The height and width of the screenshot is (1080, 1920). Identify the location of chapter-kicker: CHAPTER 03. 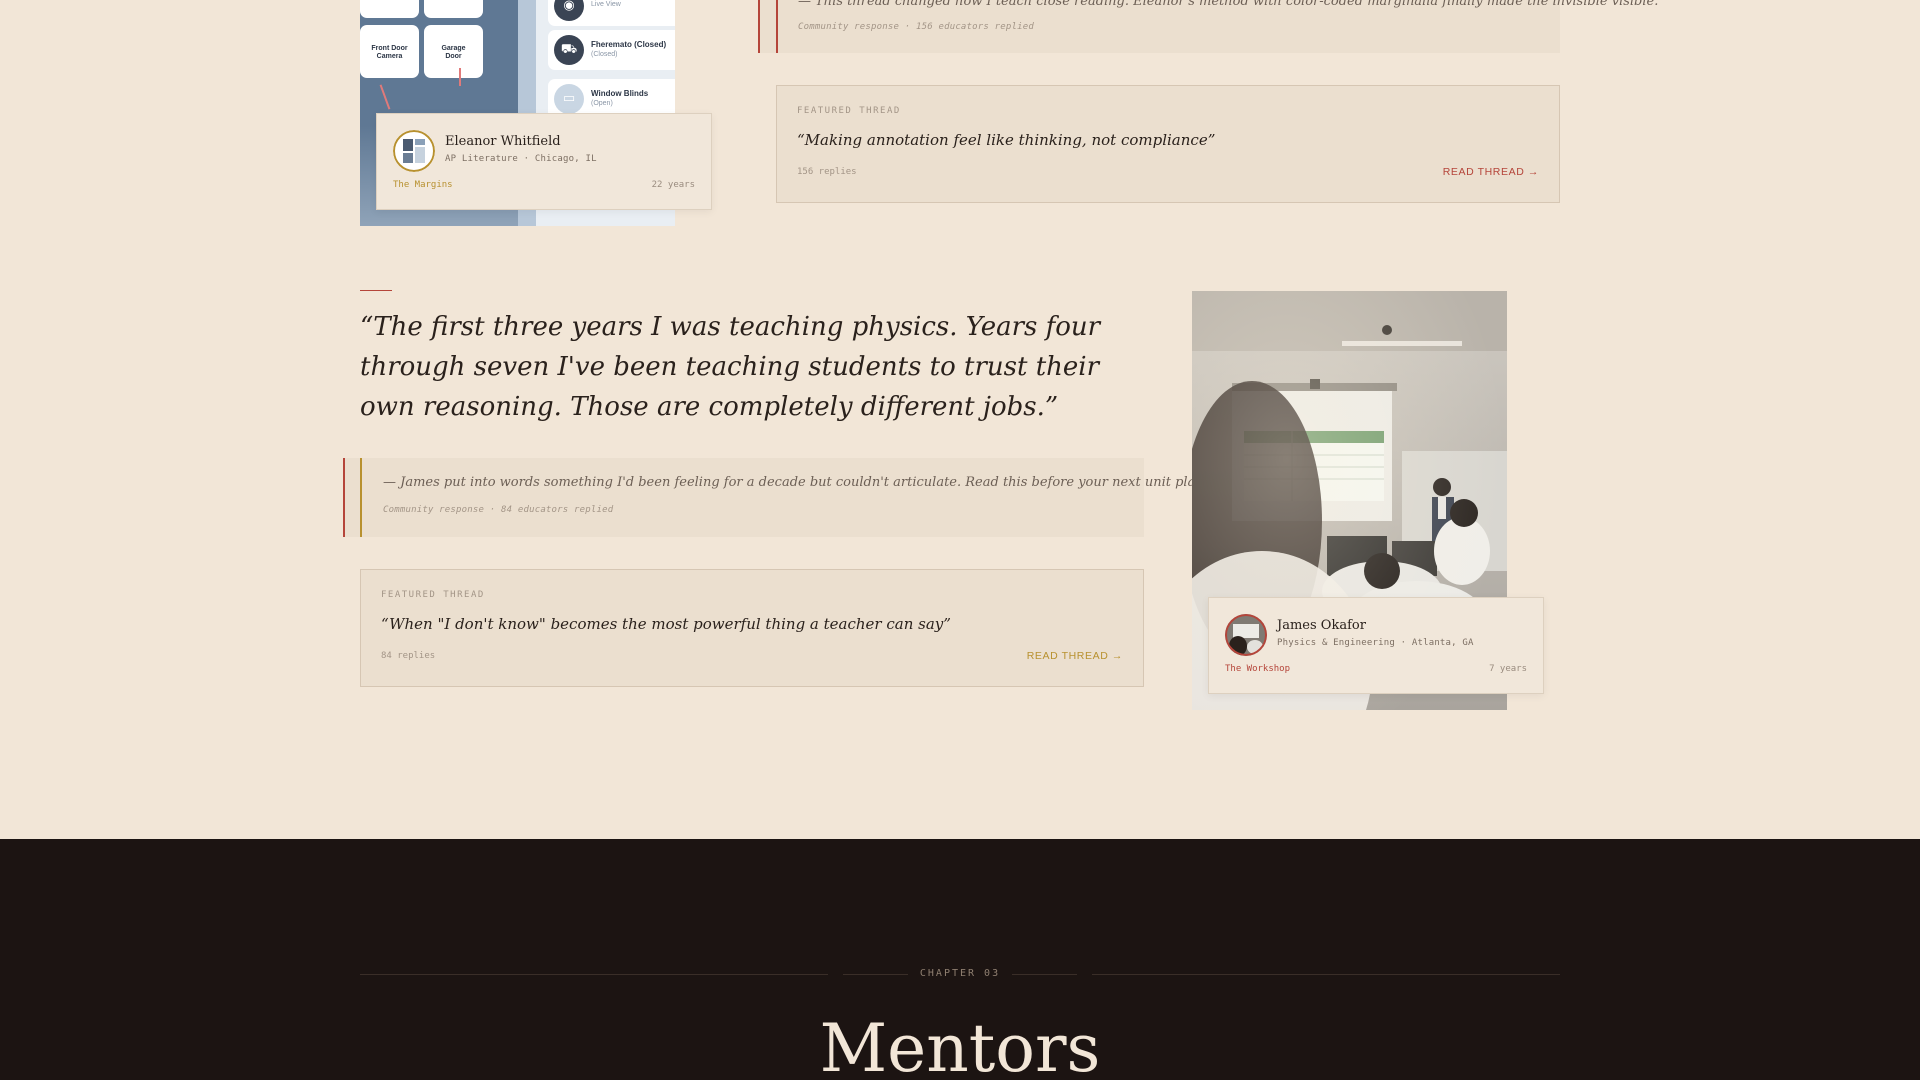
(960, 973).